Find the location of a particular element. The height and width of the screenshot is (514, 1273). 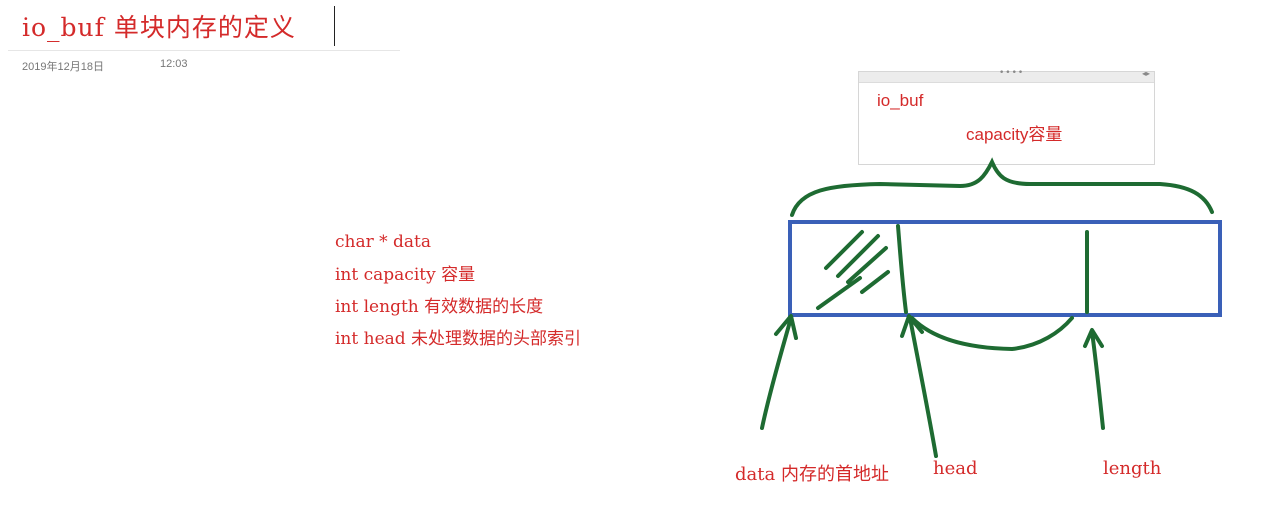

length-pointer-label: length is located at coordinates (1132, 468).